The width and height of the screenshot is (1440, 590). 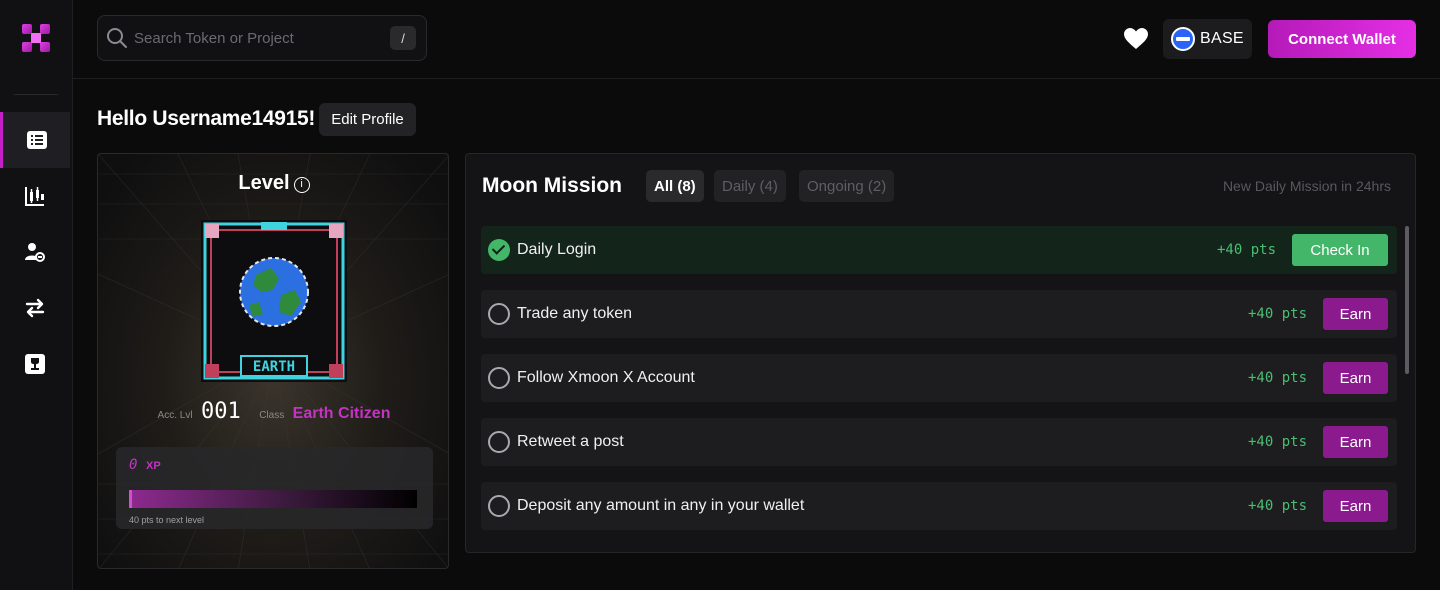 What do you see at coordinates (36, 94) in the screenshot?
I see `sidebar-divider` at bounding box center [36, 94].